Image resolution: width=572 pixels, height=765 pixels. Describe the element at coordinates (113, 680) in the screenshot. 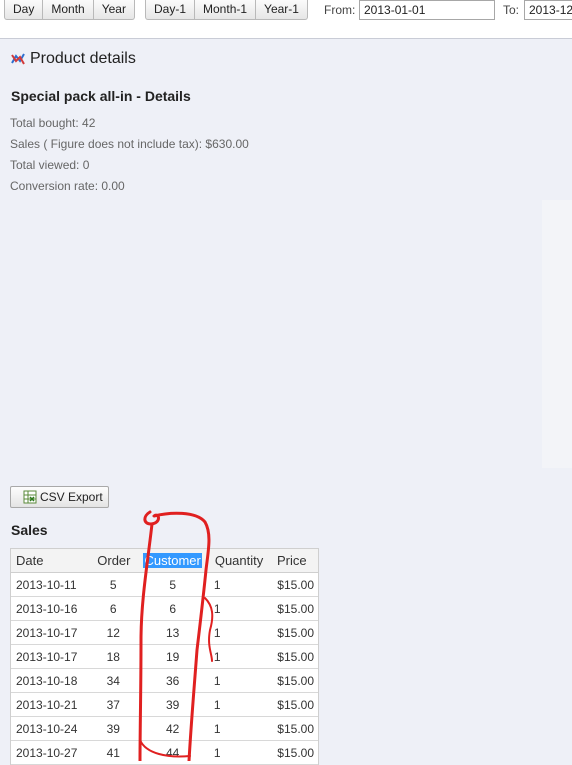

I see `cell-order: 34` at that location.